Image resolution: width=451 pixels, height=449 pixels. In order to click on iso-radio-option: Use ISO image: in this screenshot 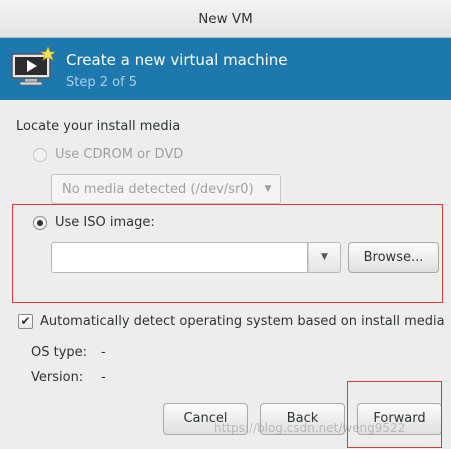, I will do `click(94, 222)`.